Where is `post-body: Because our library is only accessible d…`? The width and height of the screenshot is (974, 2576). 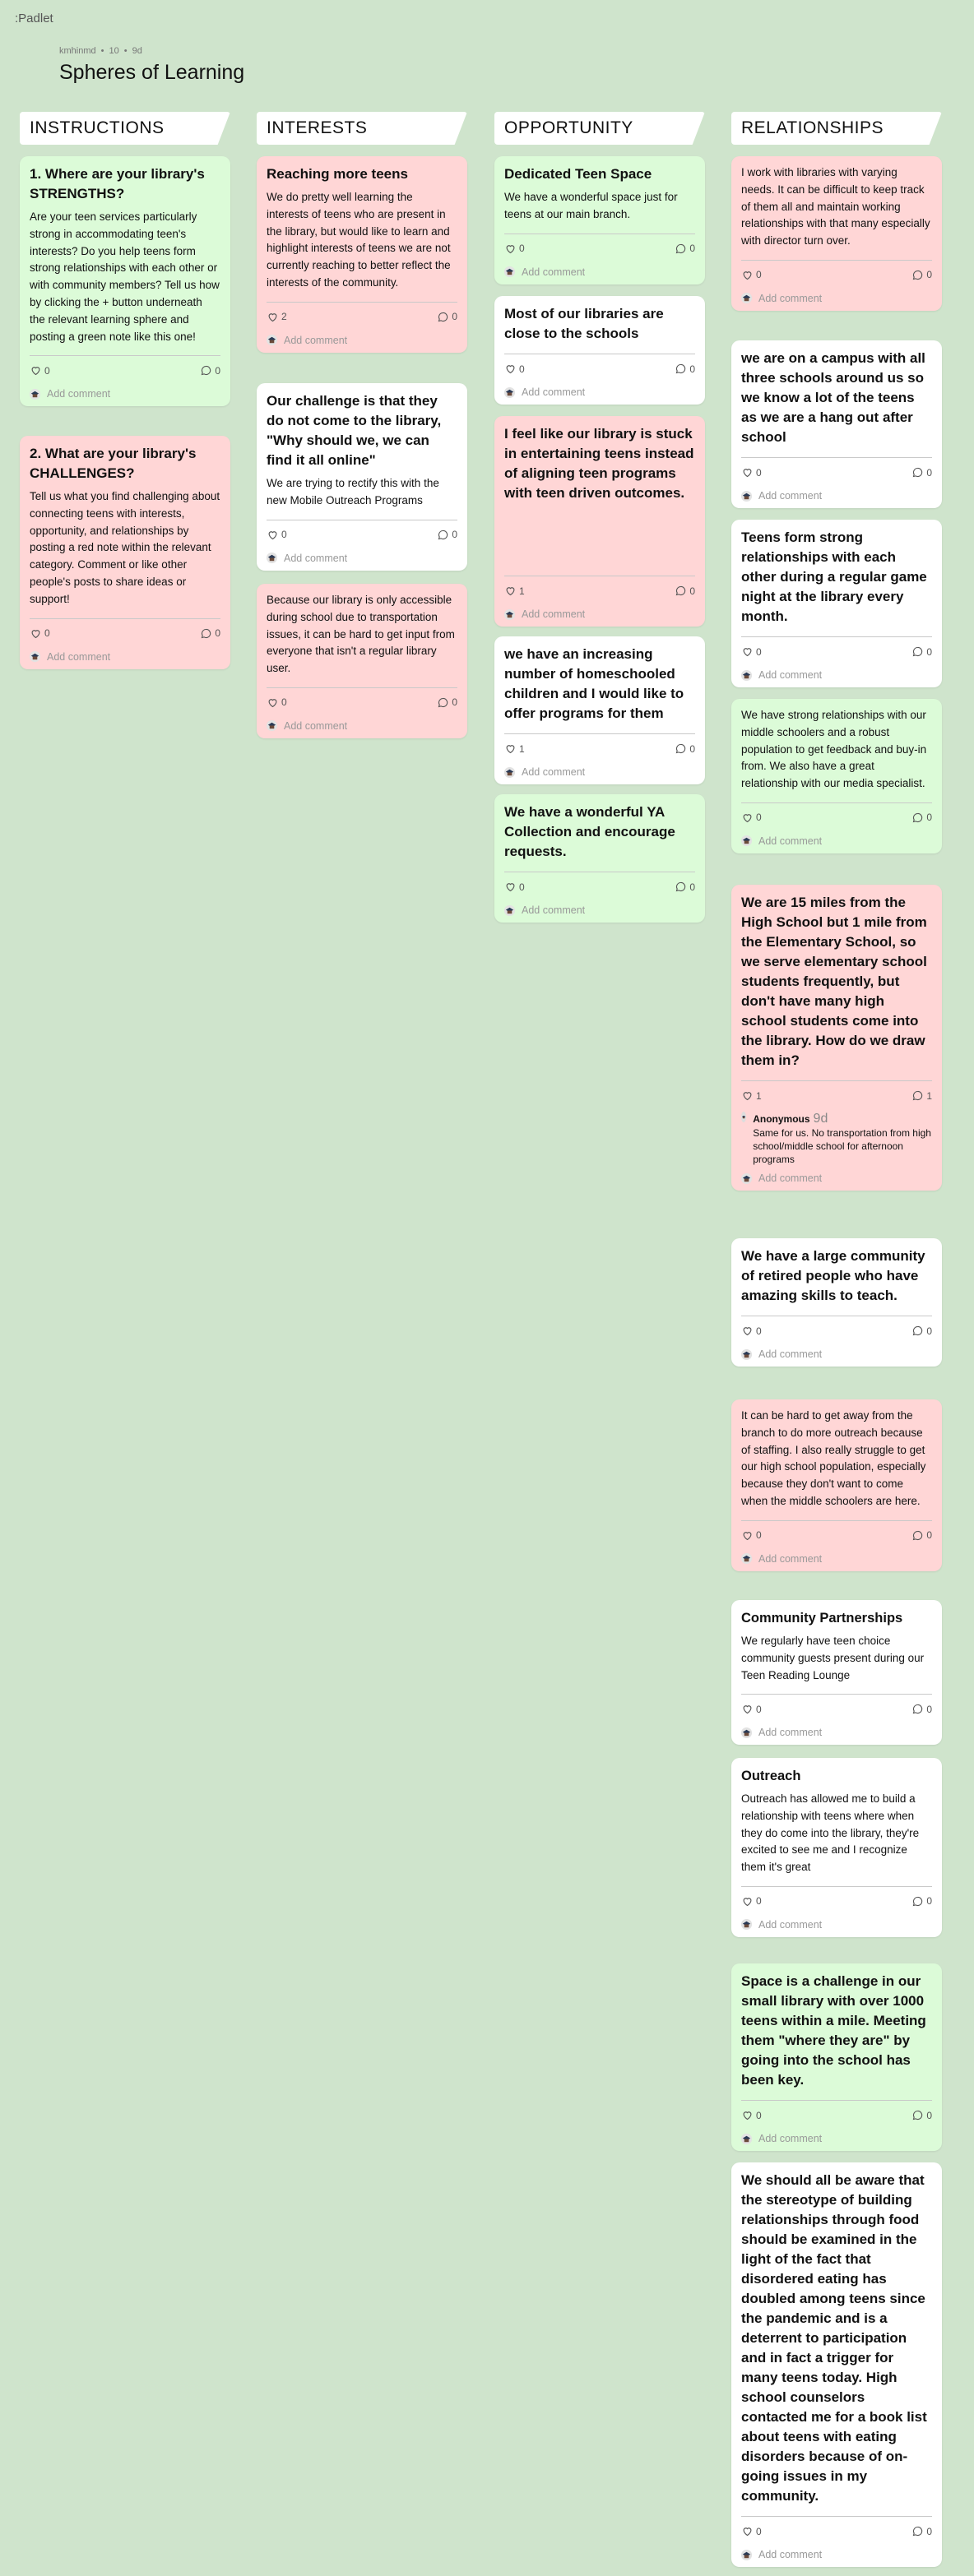
post-body: Because our library is only accessible d… is located at coordinates (361, 634).